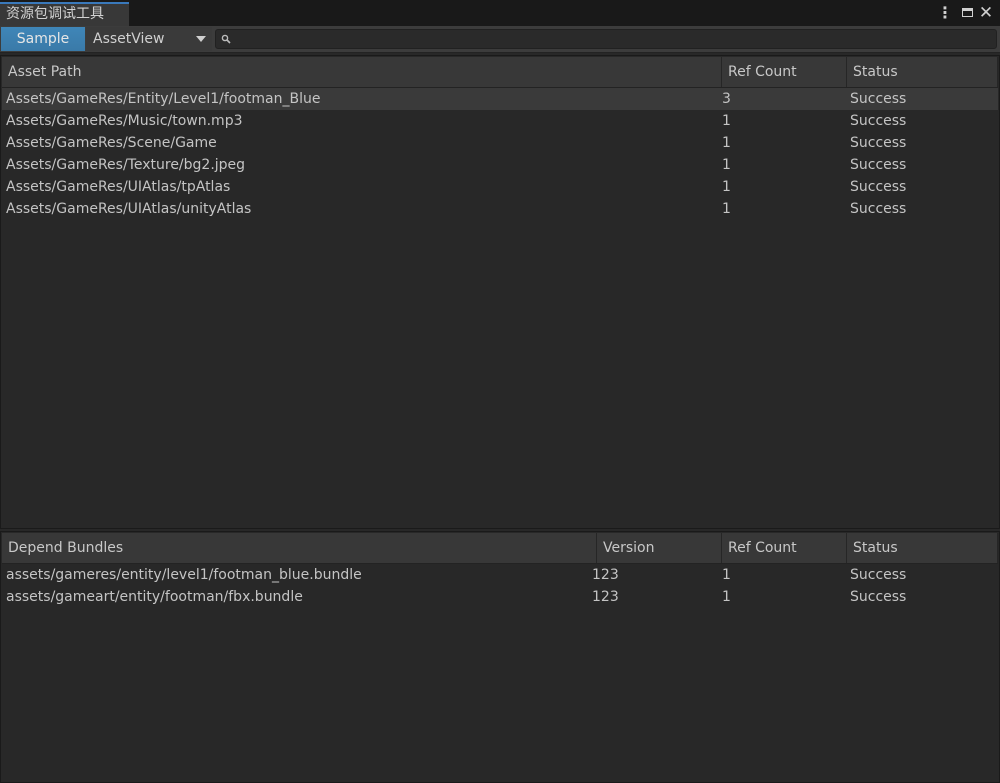  What do you see at coordinates (611, 39) in the screenshot?
I see `search-input` at bounding box center [611, 39].